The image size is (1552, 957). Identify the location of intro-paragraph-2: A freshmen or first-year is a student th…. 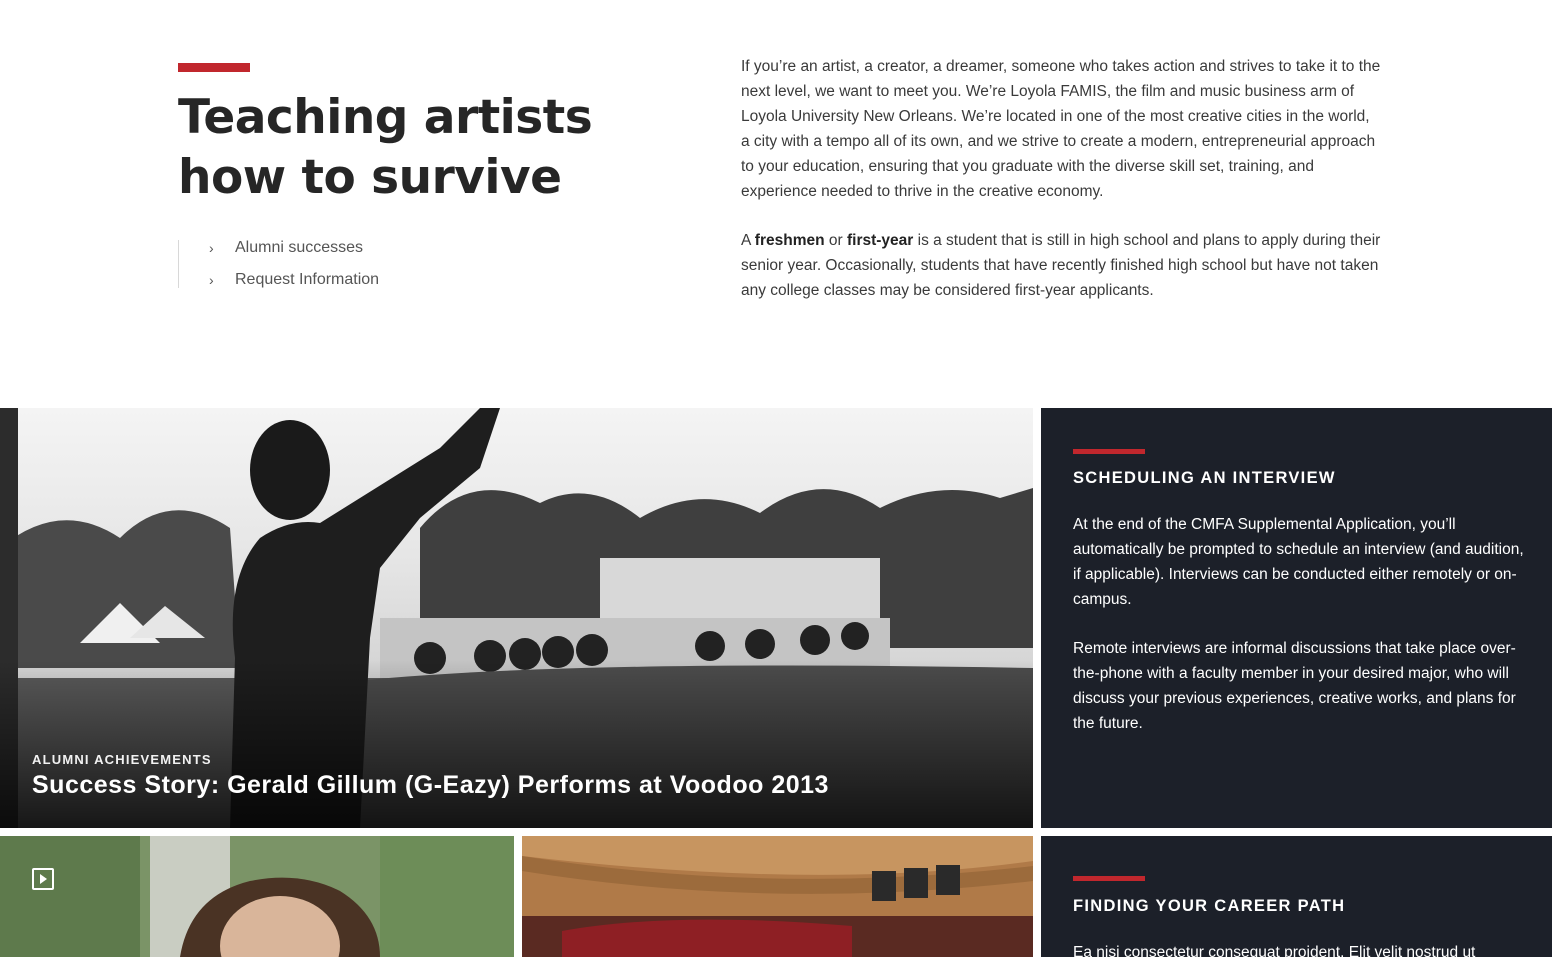
(1061, 265).